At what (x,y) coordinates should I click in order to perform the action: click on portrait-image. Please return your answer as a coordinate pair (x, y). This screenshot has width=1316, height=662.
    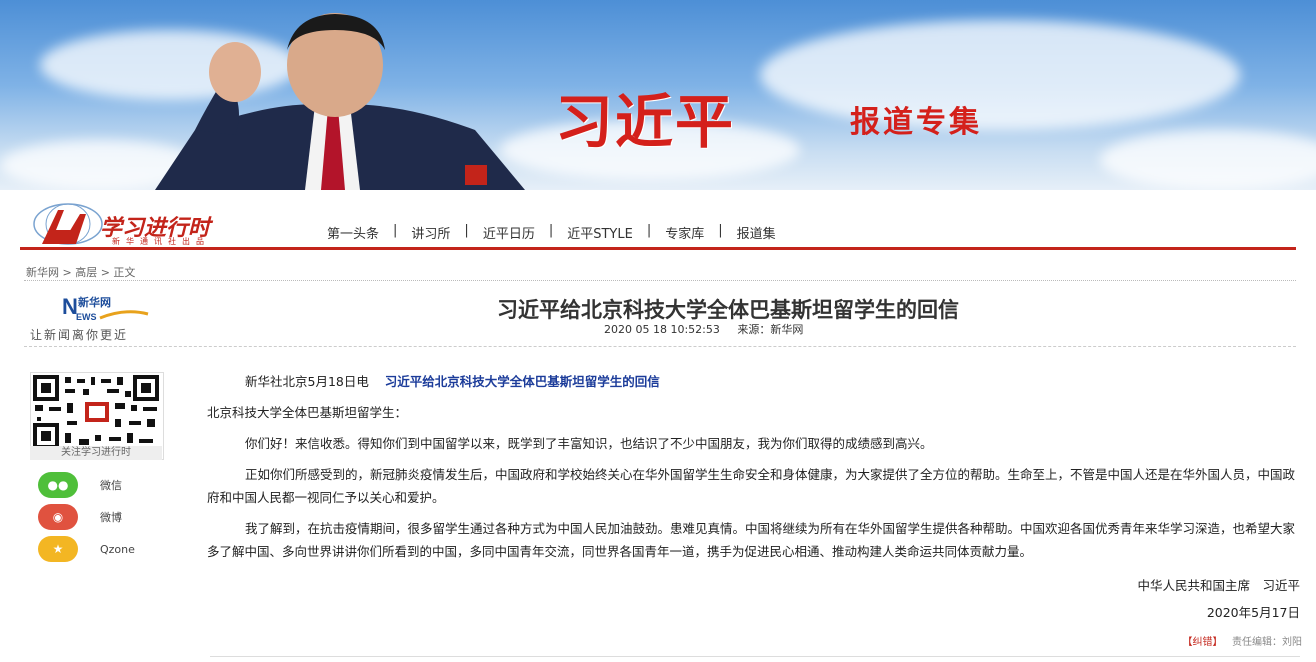
    Looking at the image, I should click on (340, 101).